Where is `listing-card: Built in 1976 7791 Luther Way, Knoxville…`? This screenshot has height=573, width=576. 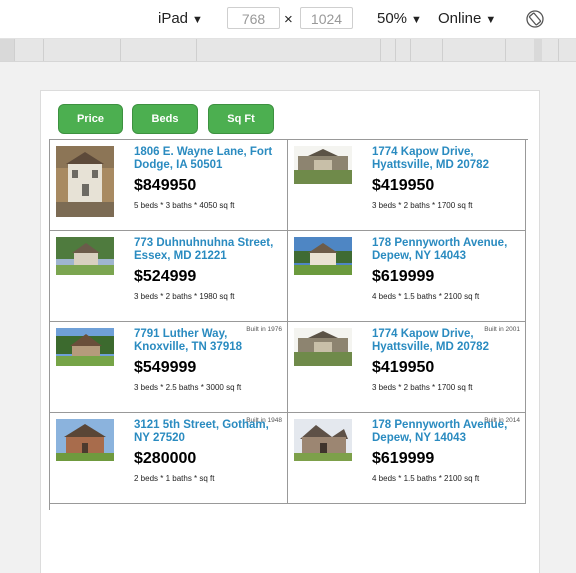 listing-card: Built in 1976 7791 Luther Way, Knoxville… is located at coordinates (169, 367).